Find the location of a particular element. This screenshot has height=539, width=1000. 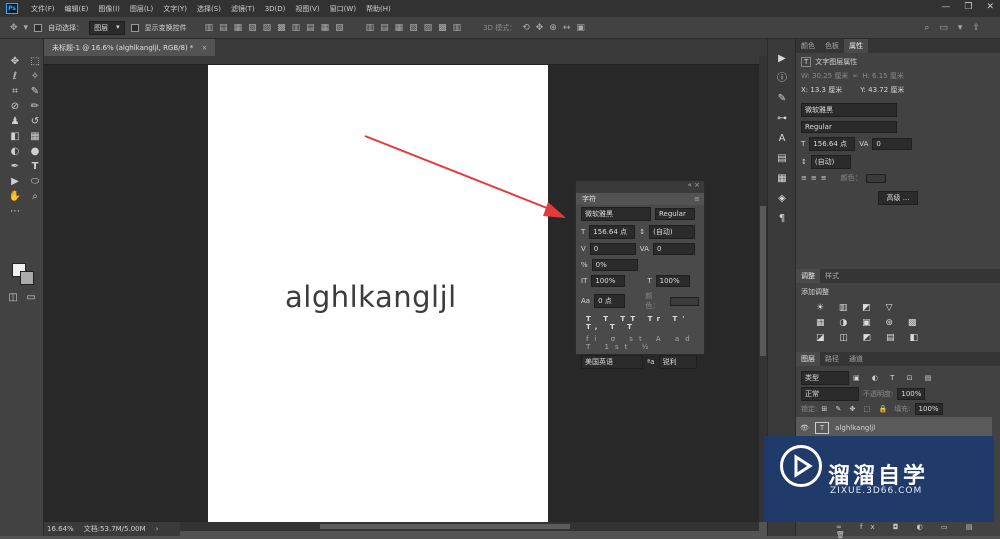

chevron-right-icon: › is located at coordinates (157, 529).